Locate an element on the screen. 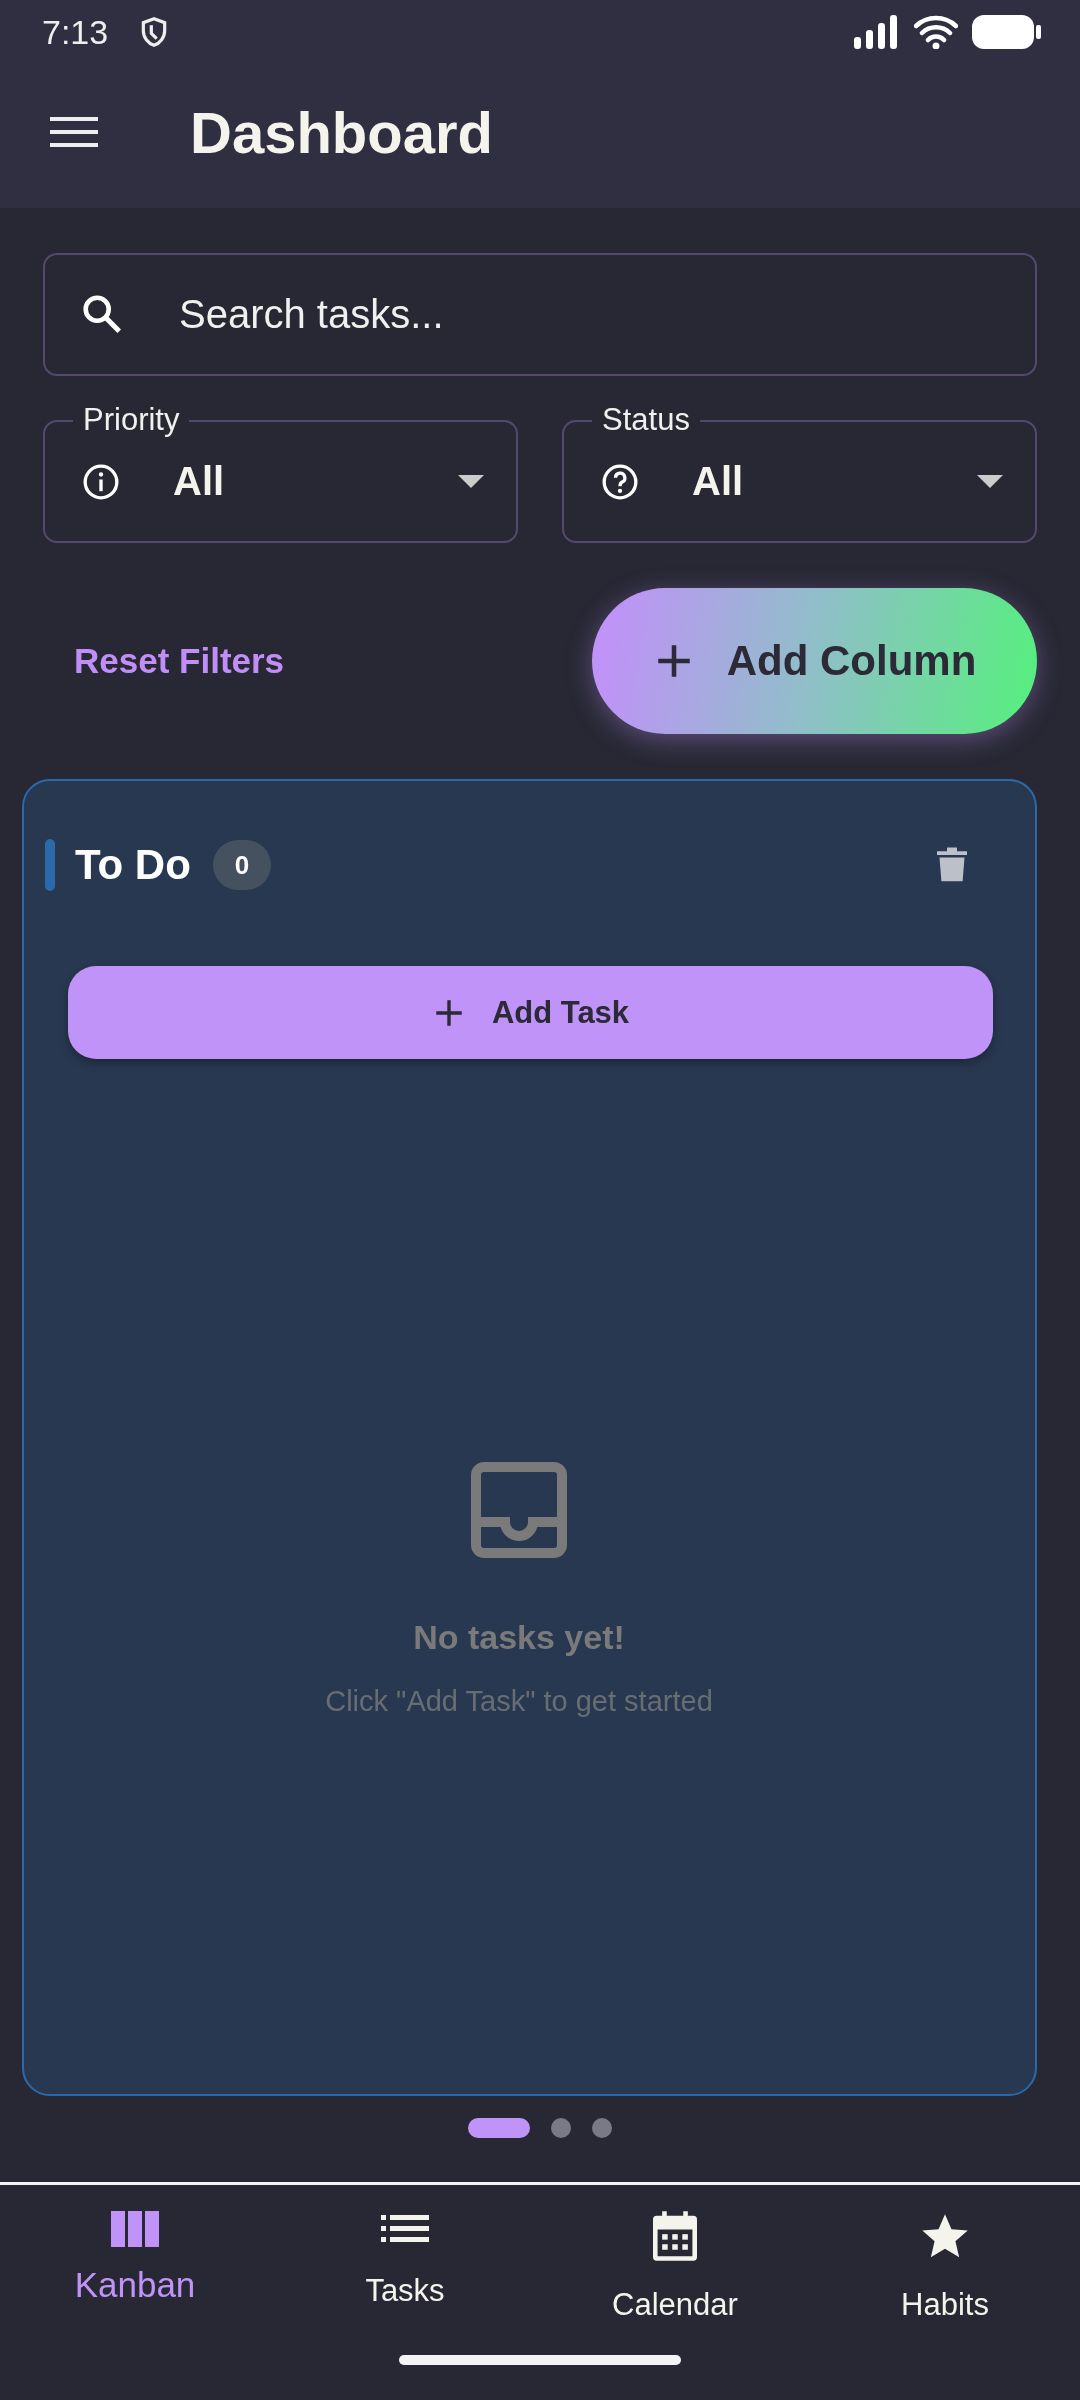 The height and width of the screenshot is (2400, 1080). add-task-button: Add Task is located at coordinates (530, 1012).